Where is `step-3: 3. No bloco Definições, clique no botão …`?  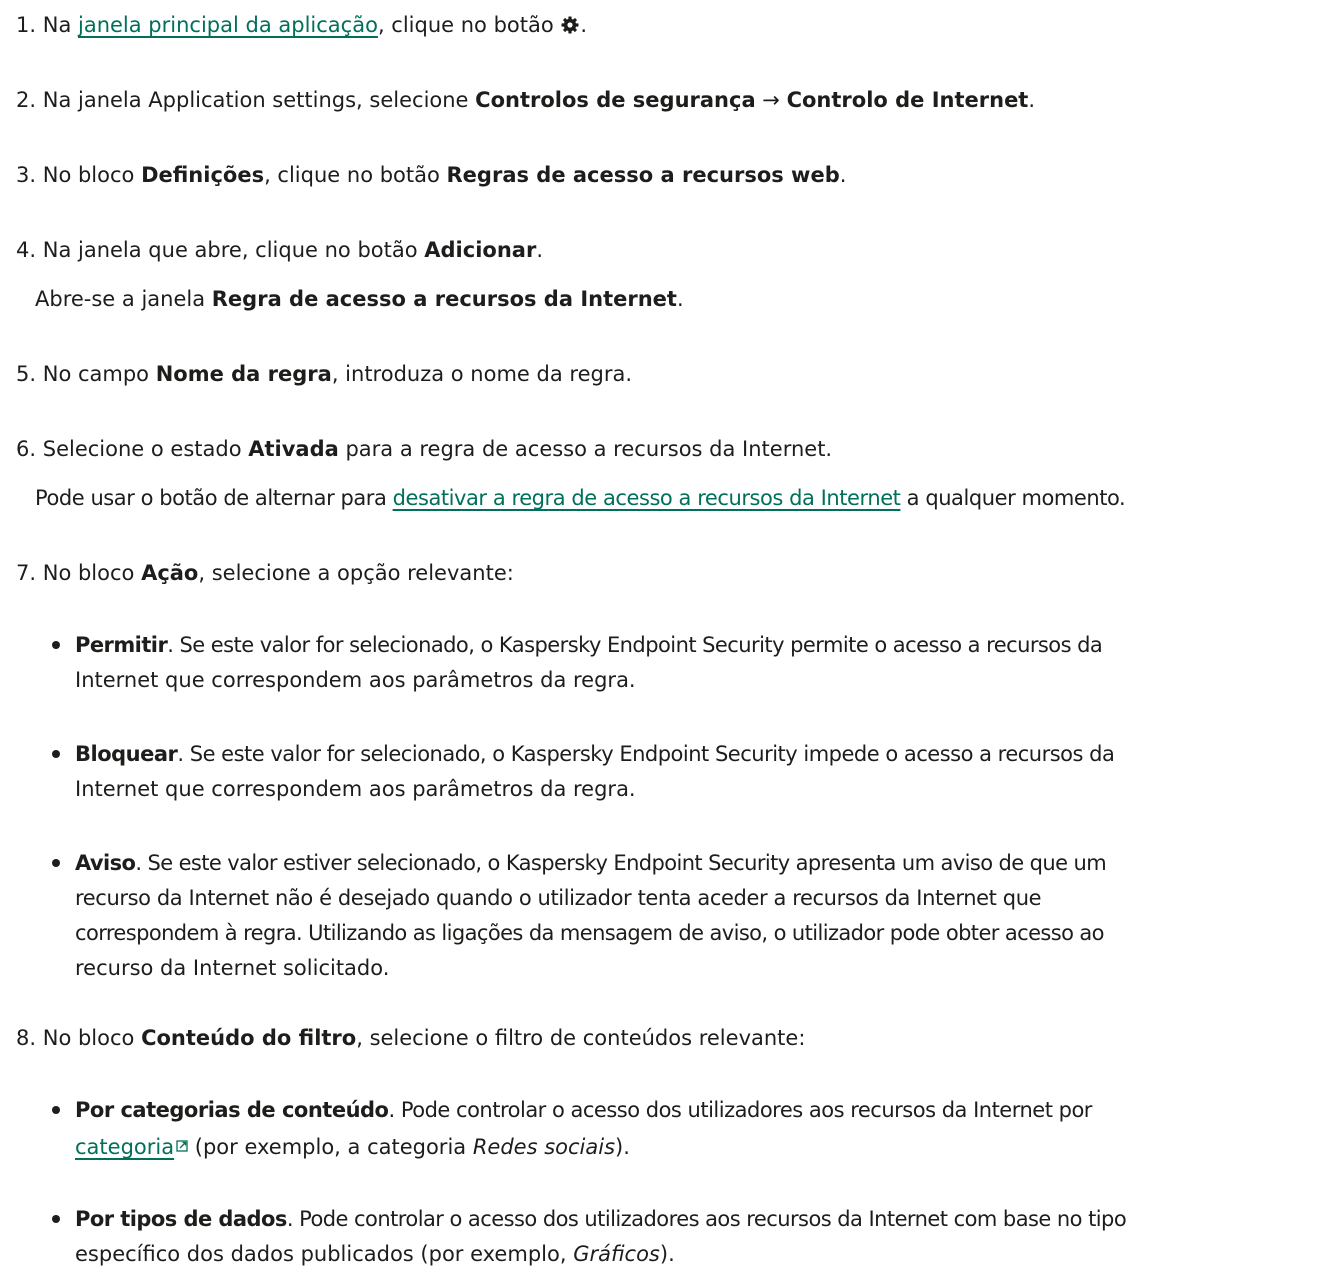 step-3: 3. No bloco Definições, clique no botão … is located at coordinates (431, 175).